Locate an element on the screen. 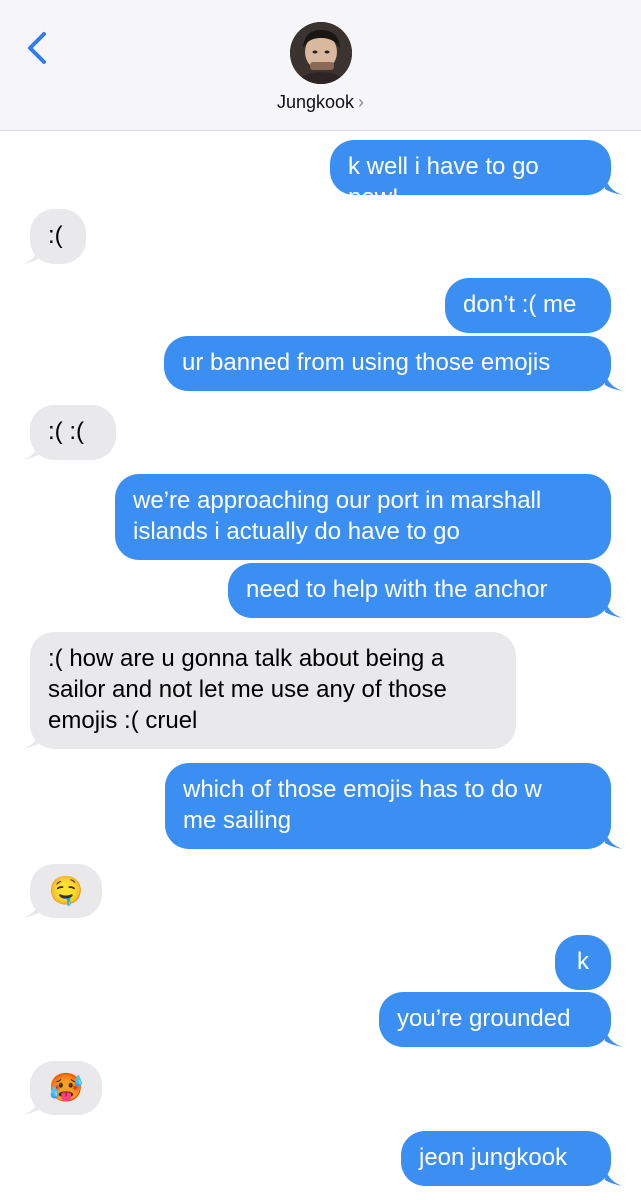 This screenshot has height=1200, width=641. sent-message: jeon jungkook is located at coordinates (506, 1158).